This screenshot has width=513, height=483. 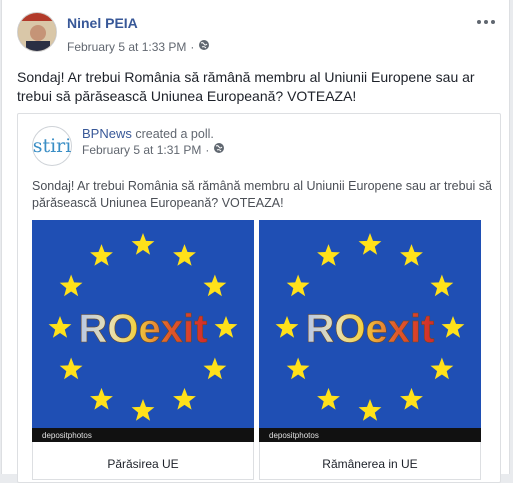 What do you see at coordinates (141, 150) in the screenshot?
I see `shared-timestamp: February 5 at 1:31 PM` at bounding box center [141, 150].